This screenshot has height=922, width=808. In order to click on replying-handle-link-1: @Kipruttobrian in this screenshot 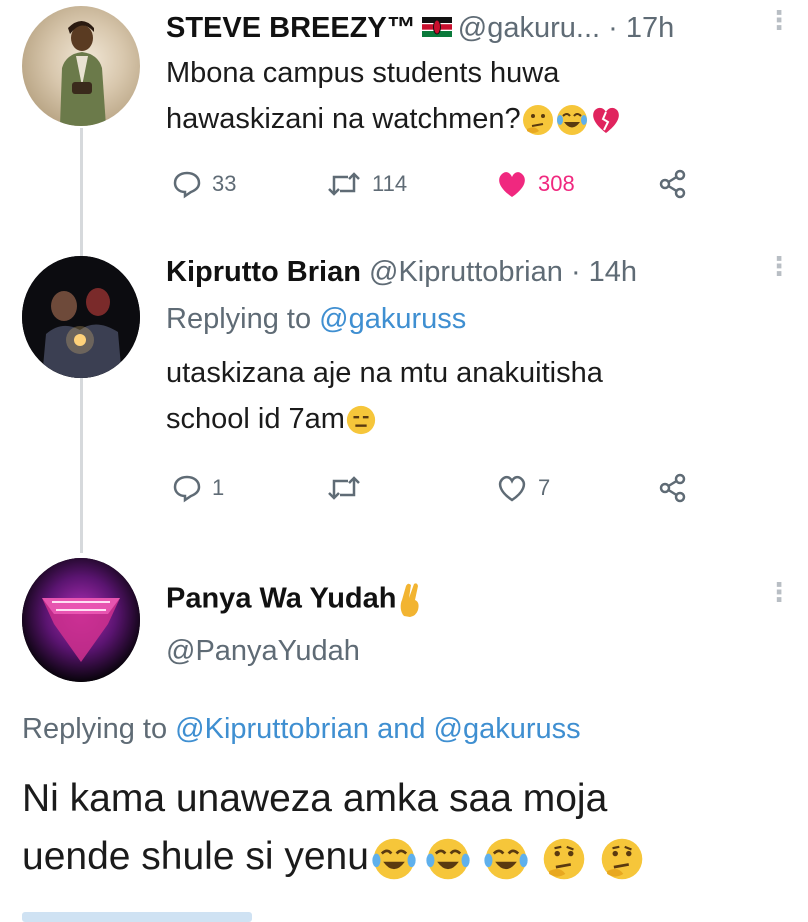, I will do `click(272, 729)`.